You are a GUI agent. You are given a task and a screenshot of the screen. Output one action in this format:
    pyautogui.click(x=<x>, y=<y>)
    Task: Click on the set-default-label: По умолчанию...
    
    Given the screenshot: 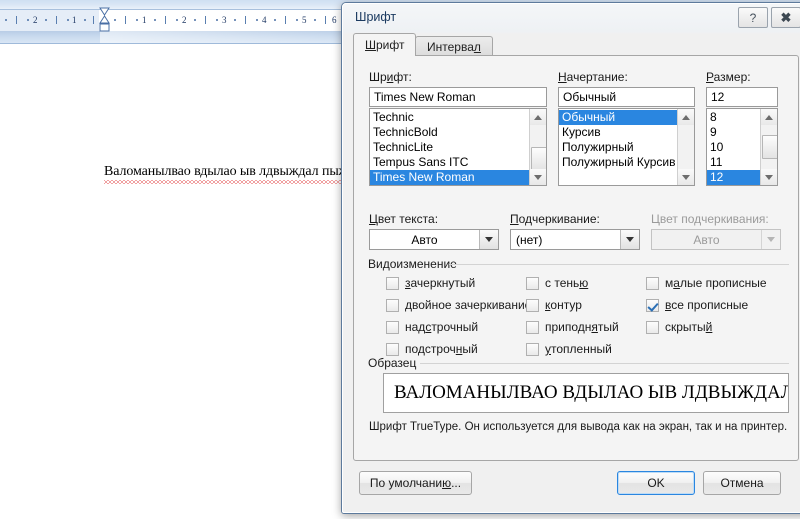 What is the action you would take?
    pyautogui.click(x=415, y=483)
    